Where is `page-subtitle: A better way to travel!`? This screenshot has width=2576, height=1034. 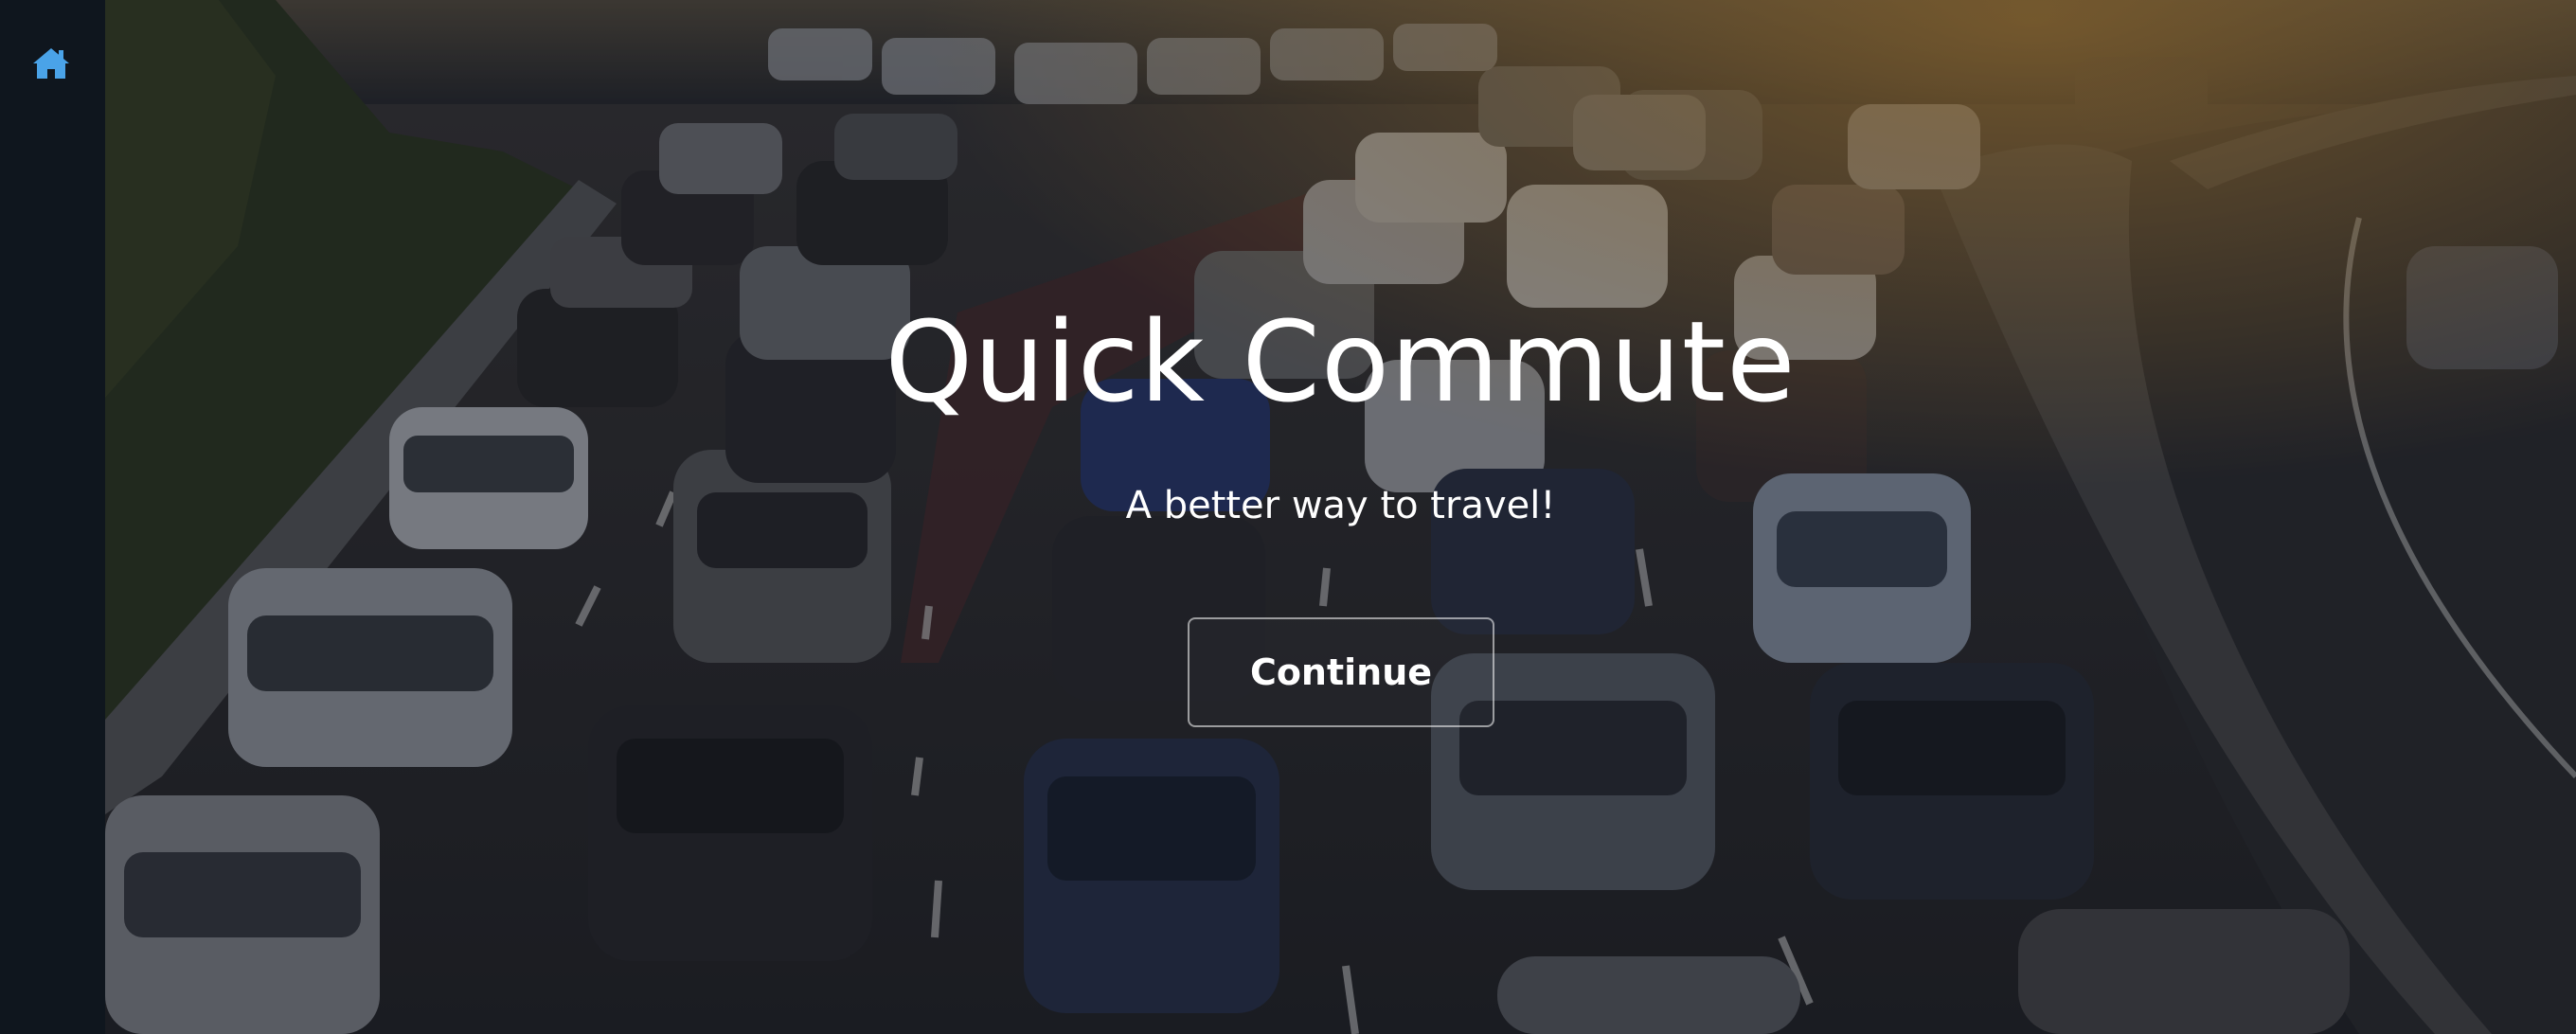
page-subtitle: A better way to travel! is located at coordinates (1340, 505).